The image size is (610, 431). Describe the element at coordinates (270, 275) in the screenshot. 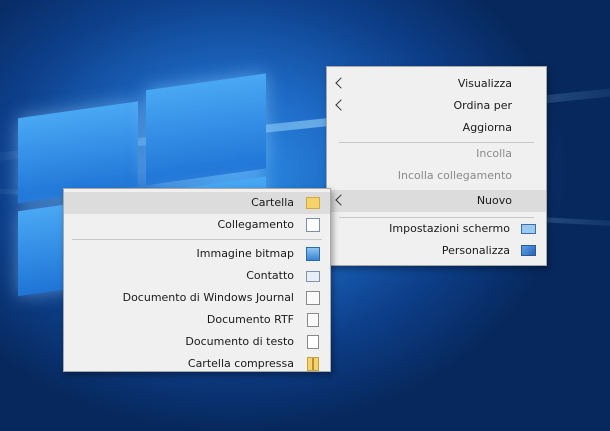

I see `menu-item-label: Contatto` at that location.